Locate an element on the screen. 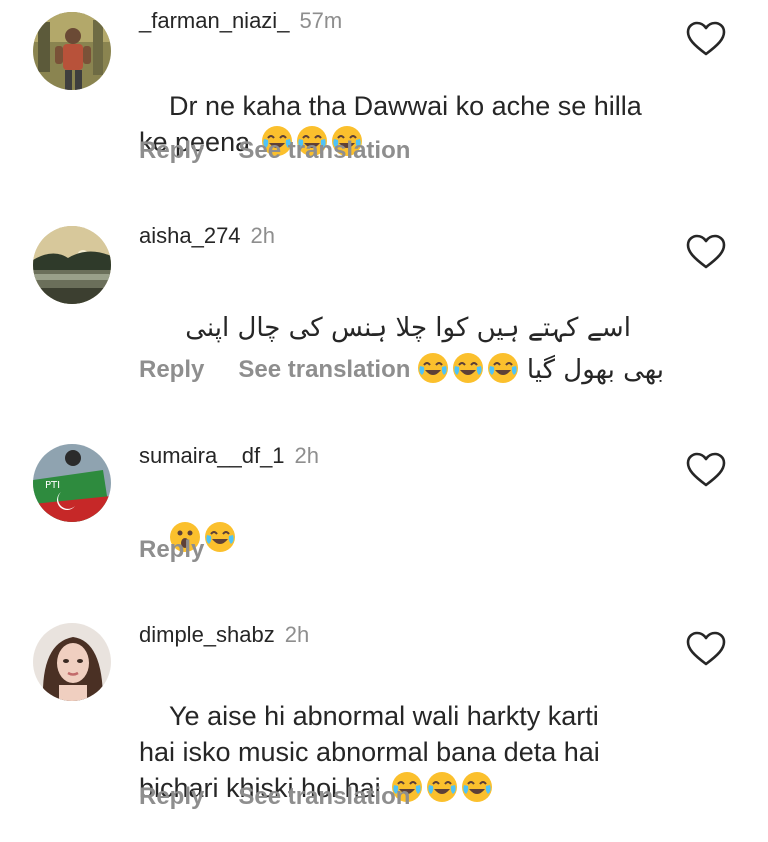 This screenshot has width=768, height=842. comment-meta: sumaira__df_1 2h is located at coordinates (229, 456).